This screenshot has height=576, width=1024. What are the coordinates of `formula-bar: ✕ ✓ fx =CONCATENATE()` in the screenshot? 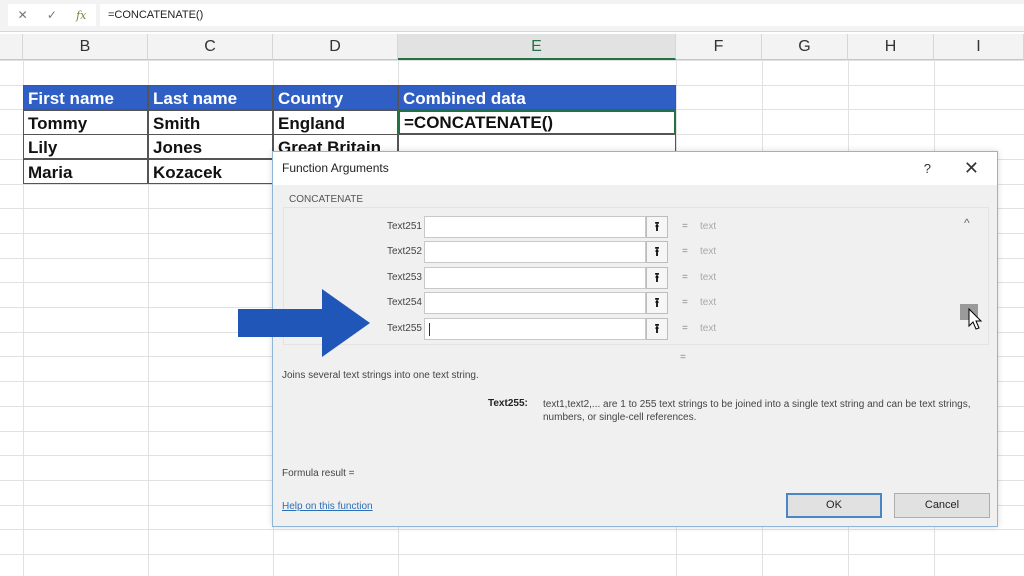 It's located at (512, 16).